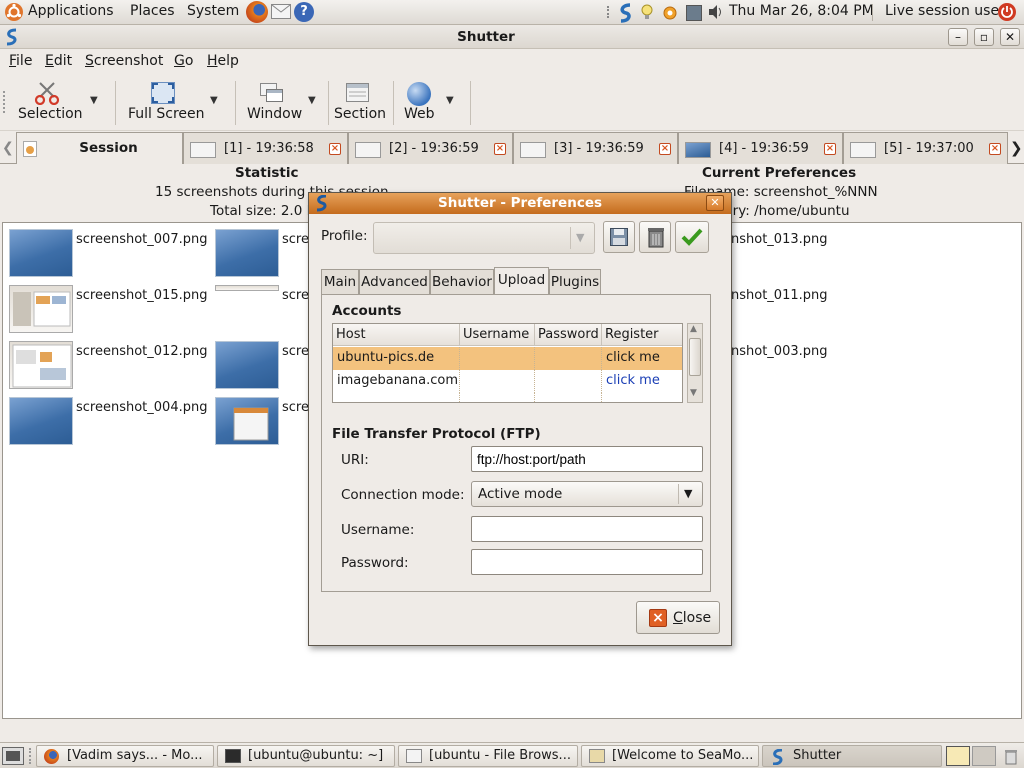 The width and height of the screenshot is (1024, 768). Describe the element at coordinates (984, 37) in the screenshot. I see `maximize-button: ▫` at that location.